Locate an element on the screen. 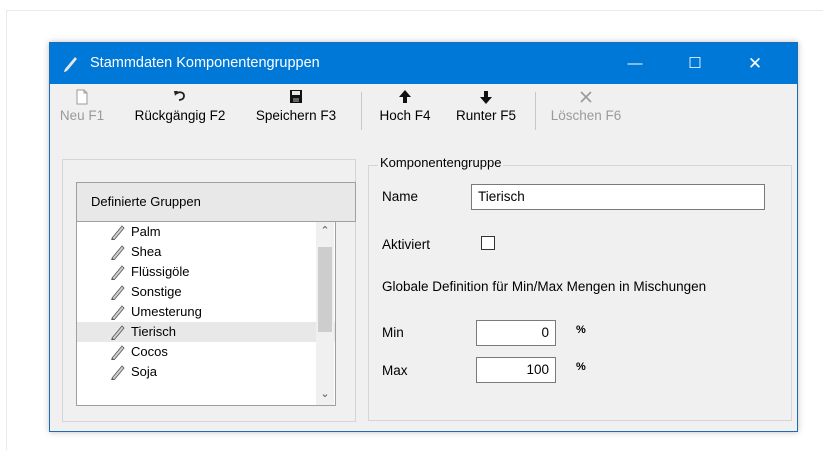 The height and width of the screenshot is (450, 829). list-item: Soja is located at coordinates (206, 372).